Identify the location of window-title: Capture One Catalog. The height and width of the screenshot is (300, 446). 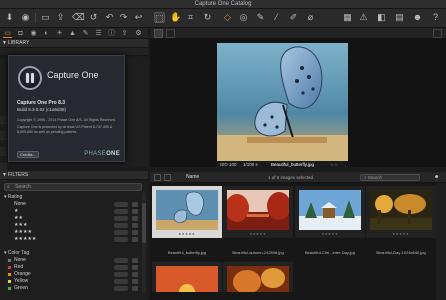
(223, 4).